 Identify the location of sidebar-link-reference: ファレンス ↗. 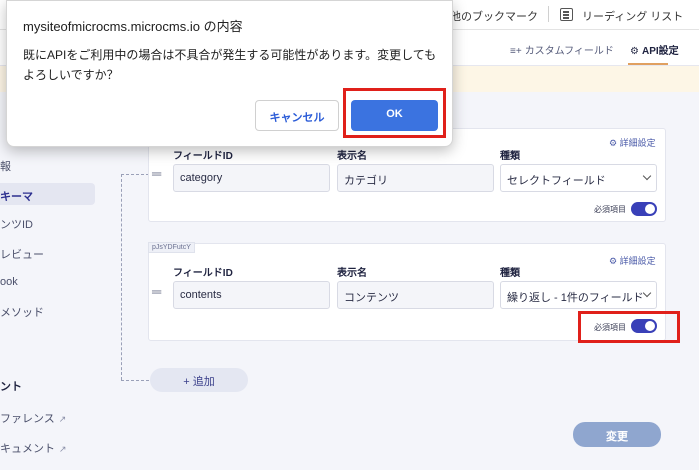
(33, 418).